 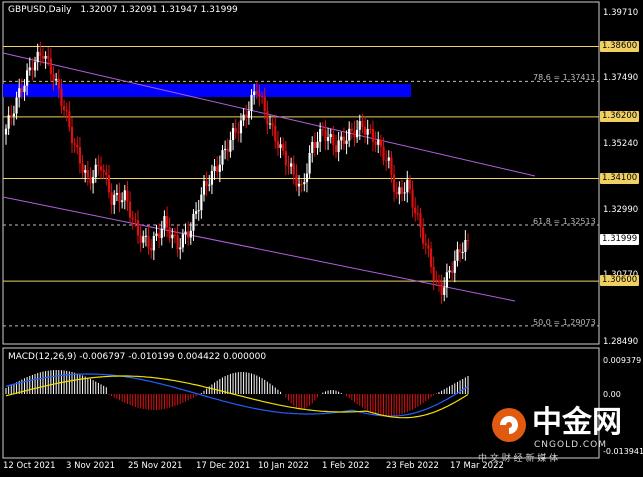 What do you see at coordinates (621, 78) in the screenshot?
I see `price-axis-label: 1.37490` at bounding box center [621, 78].